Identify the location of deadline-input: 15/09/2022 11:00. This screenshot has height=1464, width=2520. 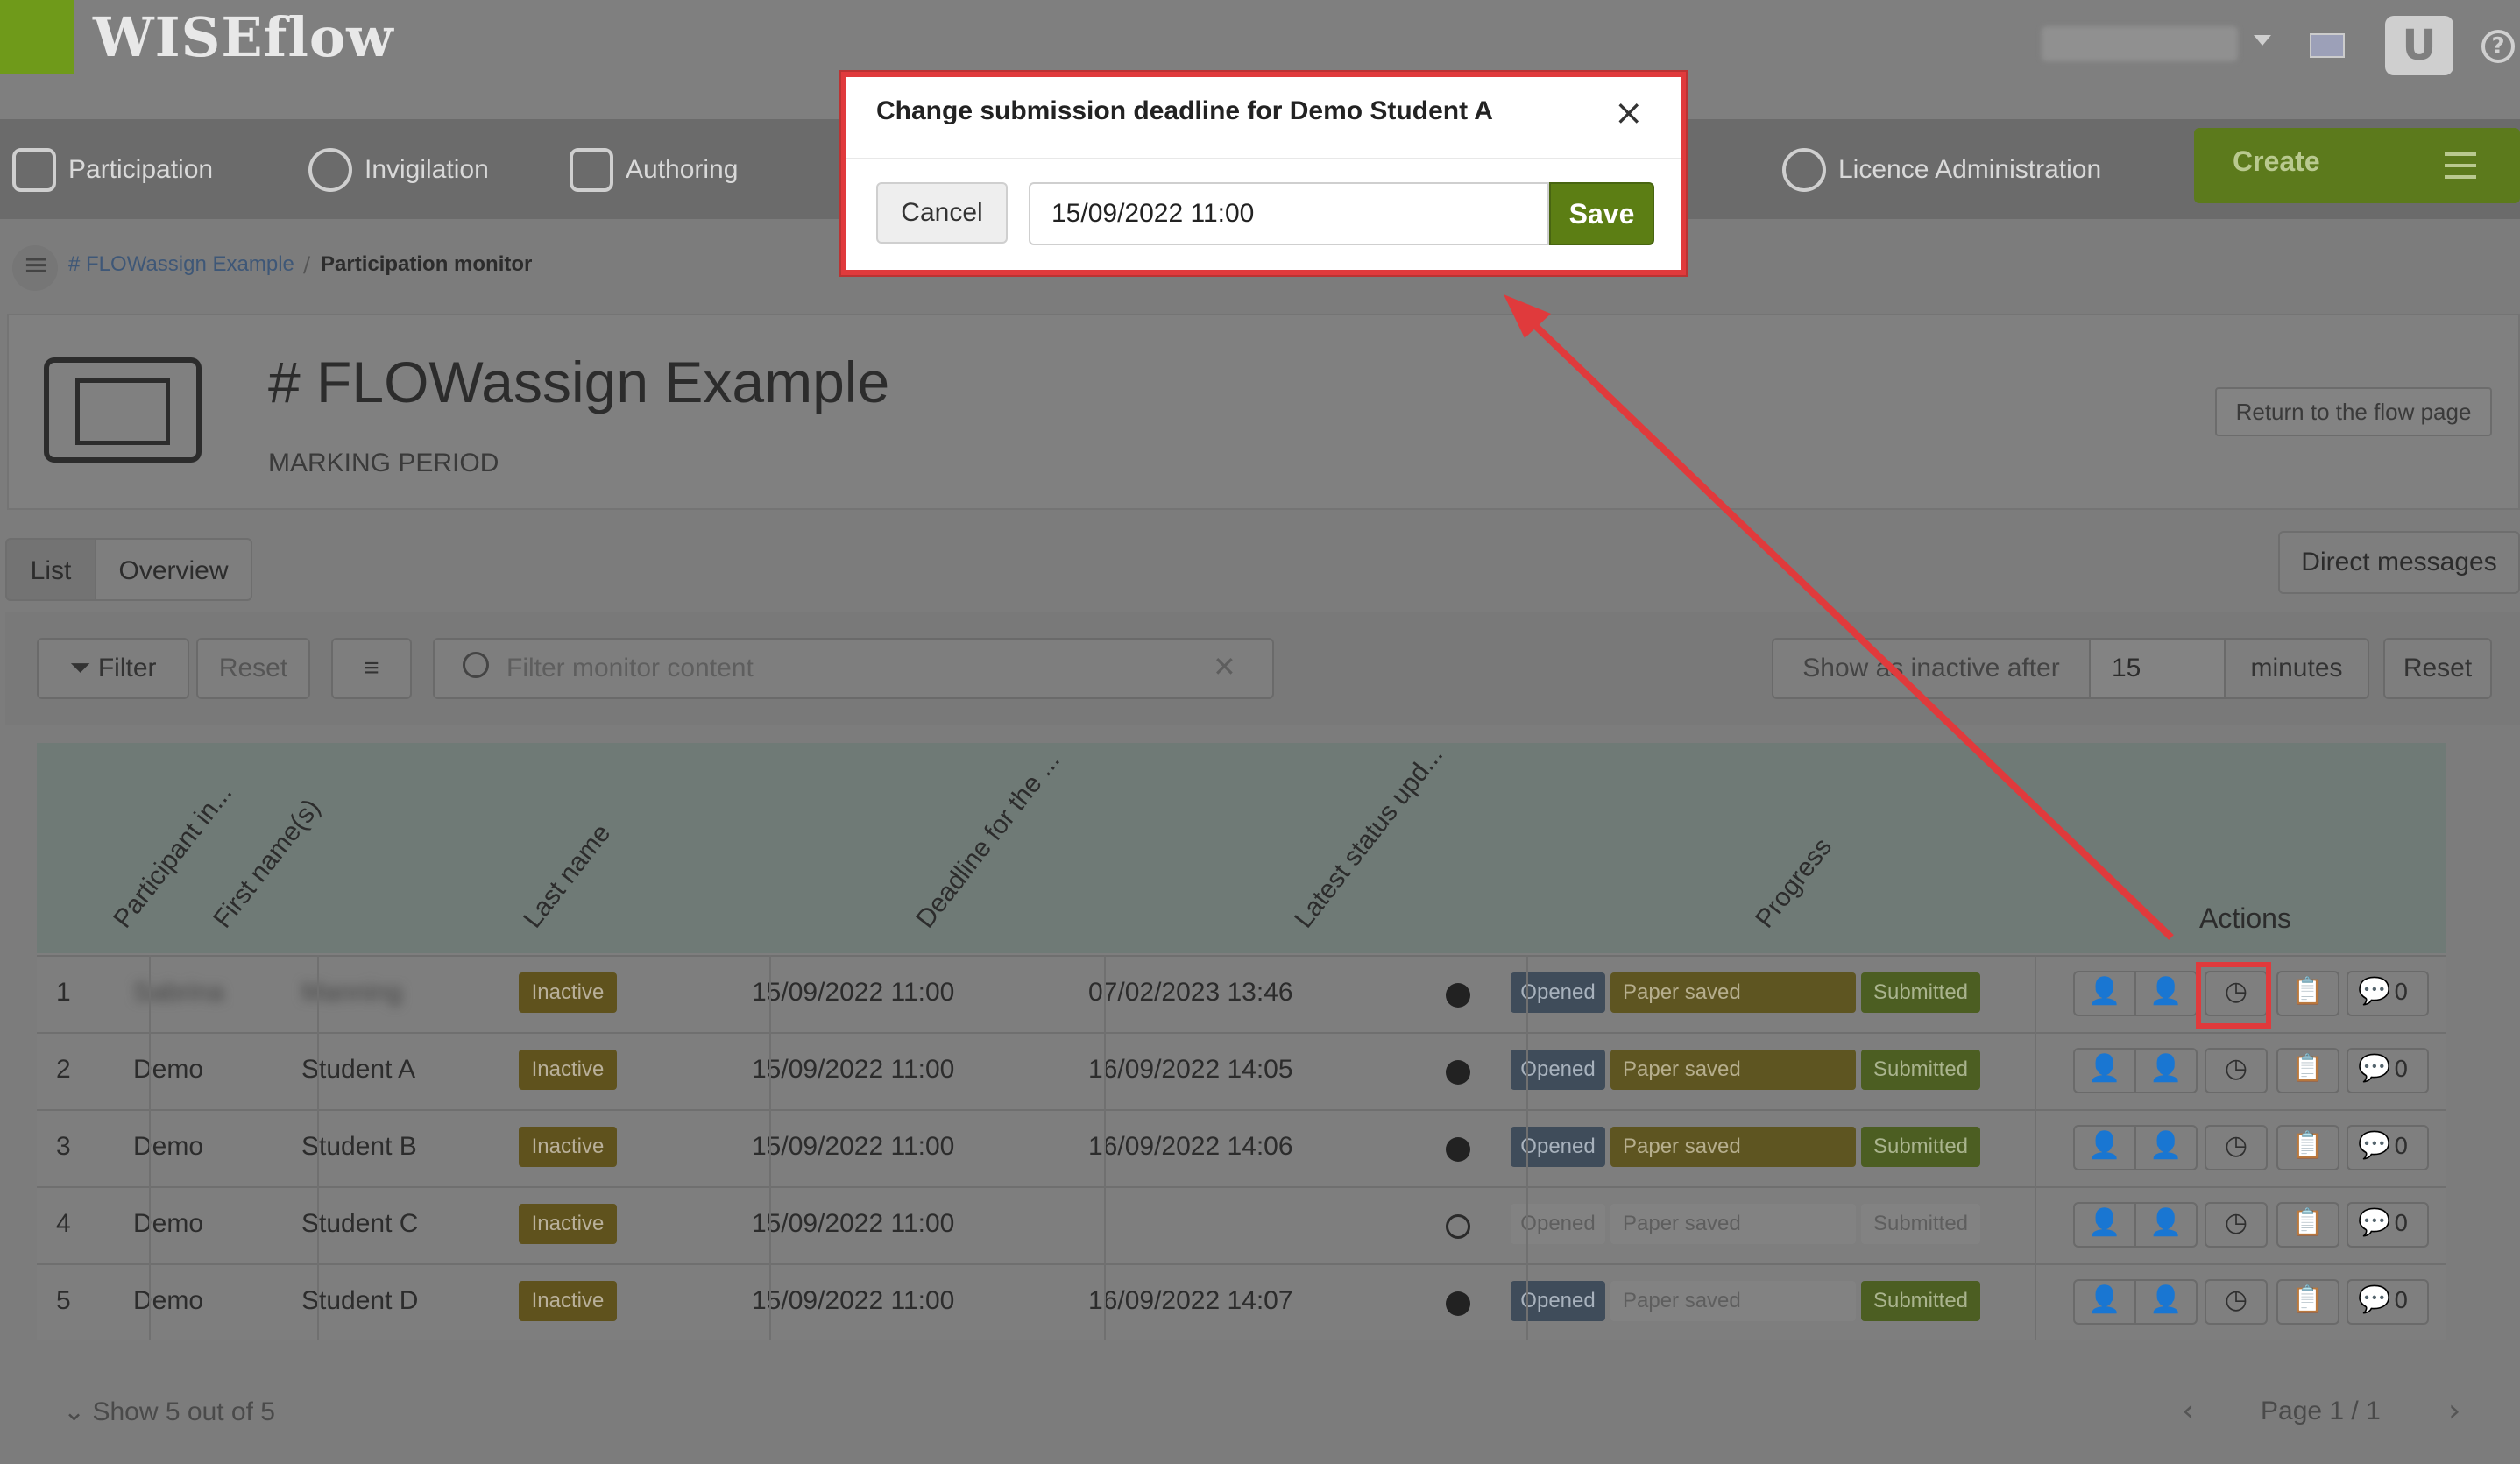
(1289, 213).